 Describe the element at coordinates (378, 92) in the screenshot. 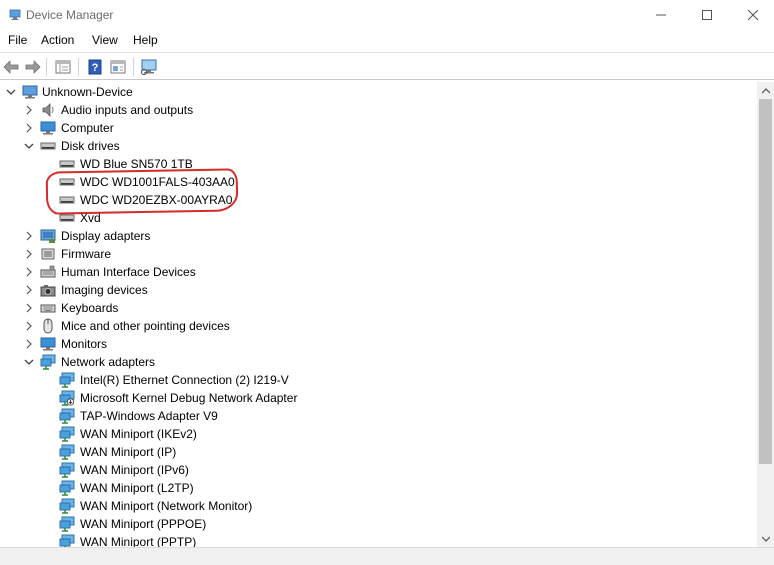

I see `tree-root: Unknown-Device` at that location.